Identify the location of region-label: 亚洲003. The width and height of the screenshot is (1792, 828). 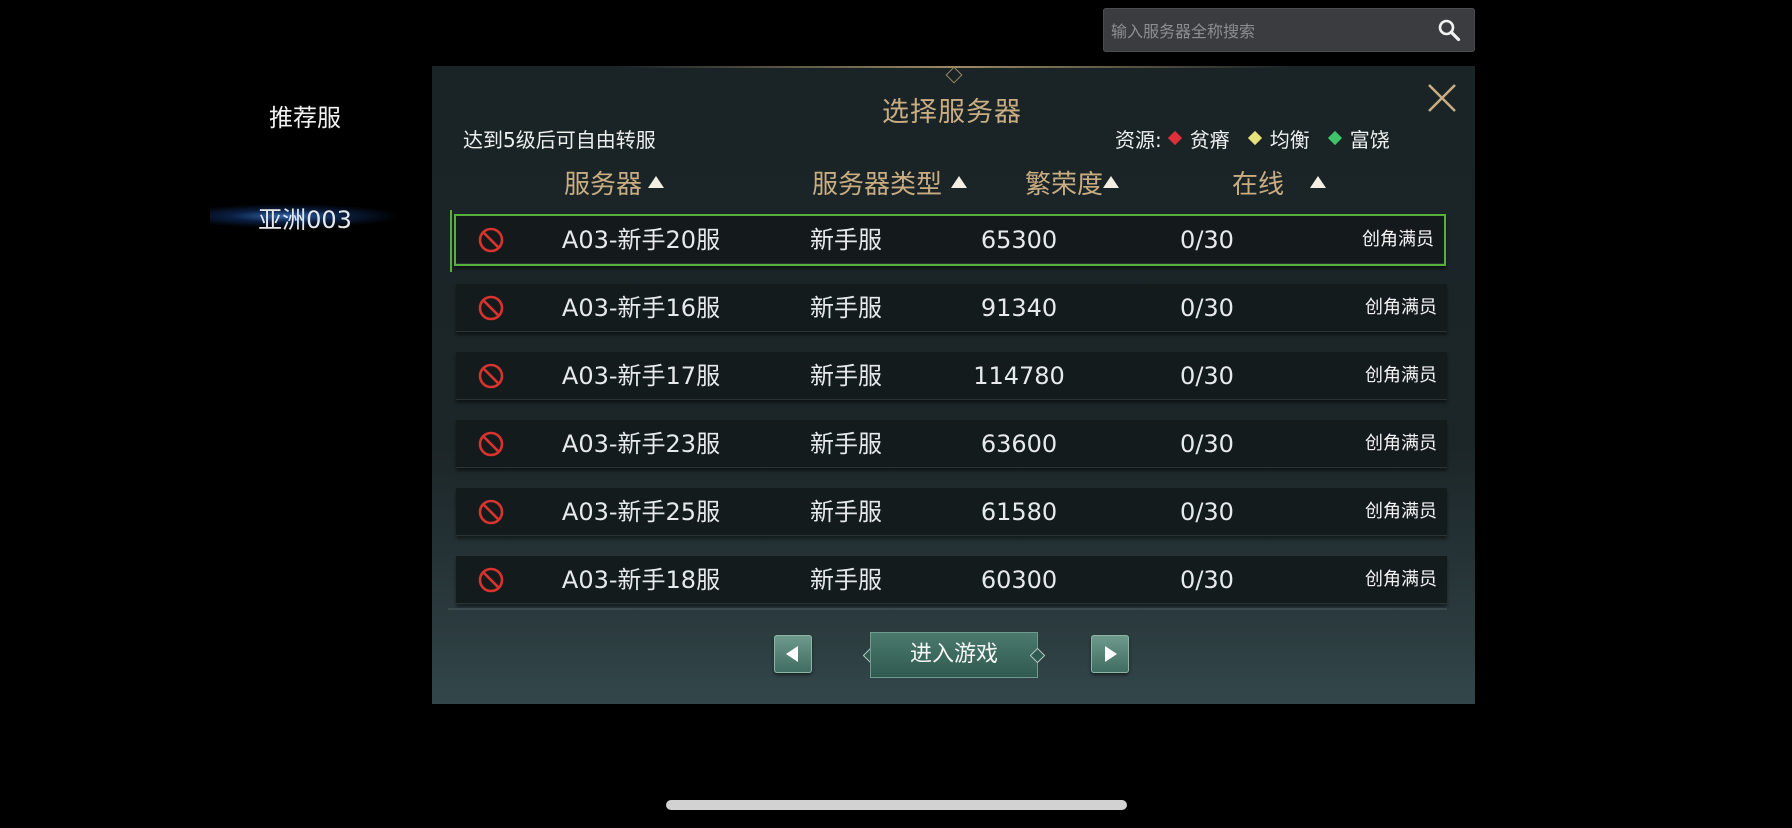
(305, 220).